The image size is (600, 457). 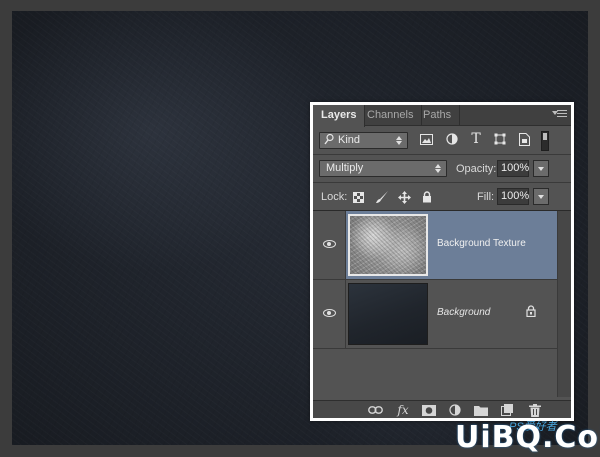 What do you see at coordinates (329, 141) in the screenshot?
I see `search-icon` at bounding box center [329, 141].